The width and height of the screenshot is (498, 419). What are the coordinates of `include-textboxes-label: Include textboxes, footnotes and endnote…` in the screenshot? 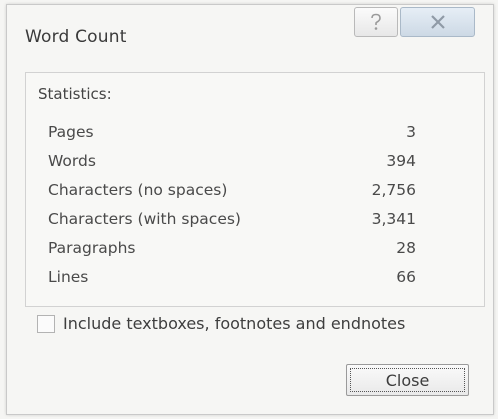 It's located at (234, 323).